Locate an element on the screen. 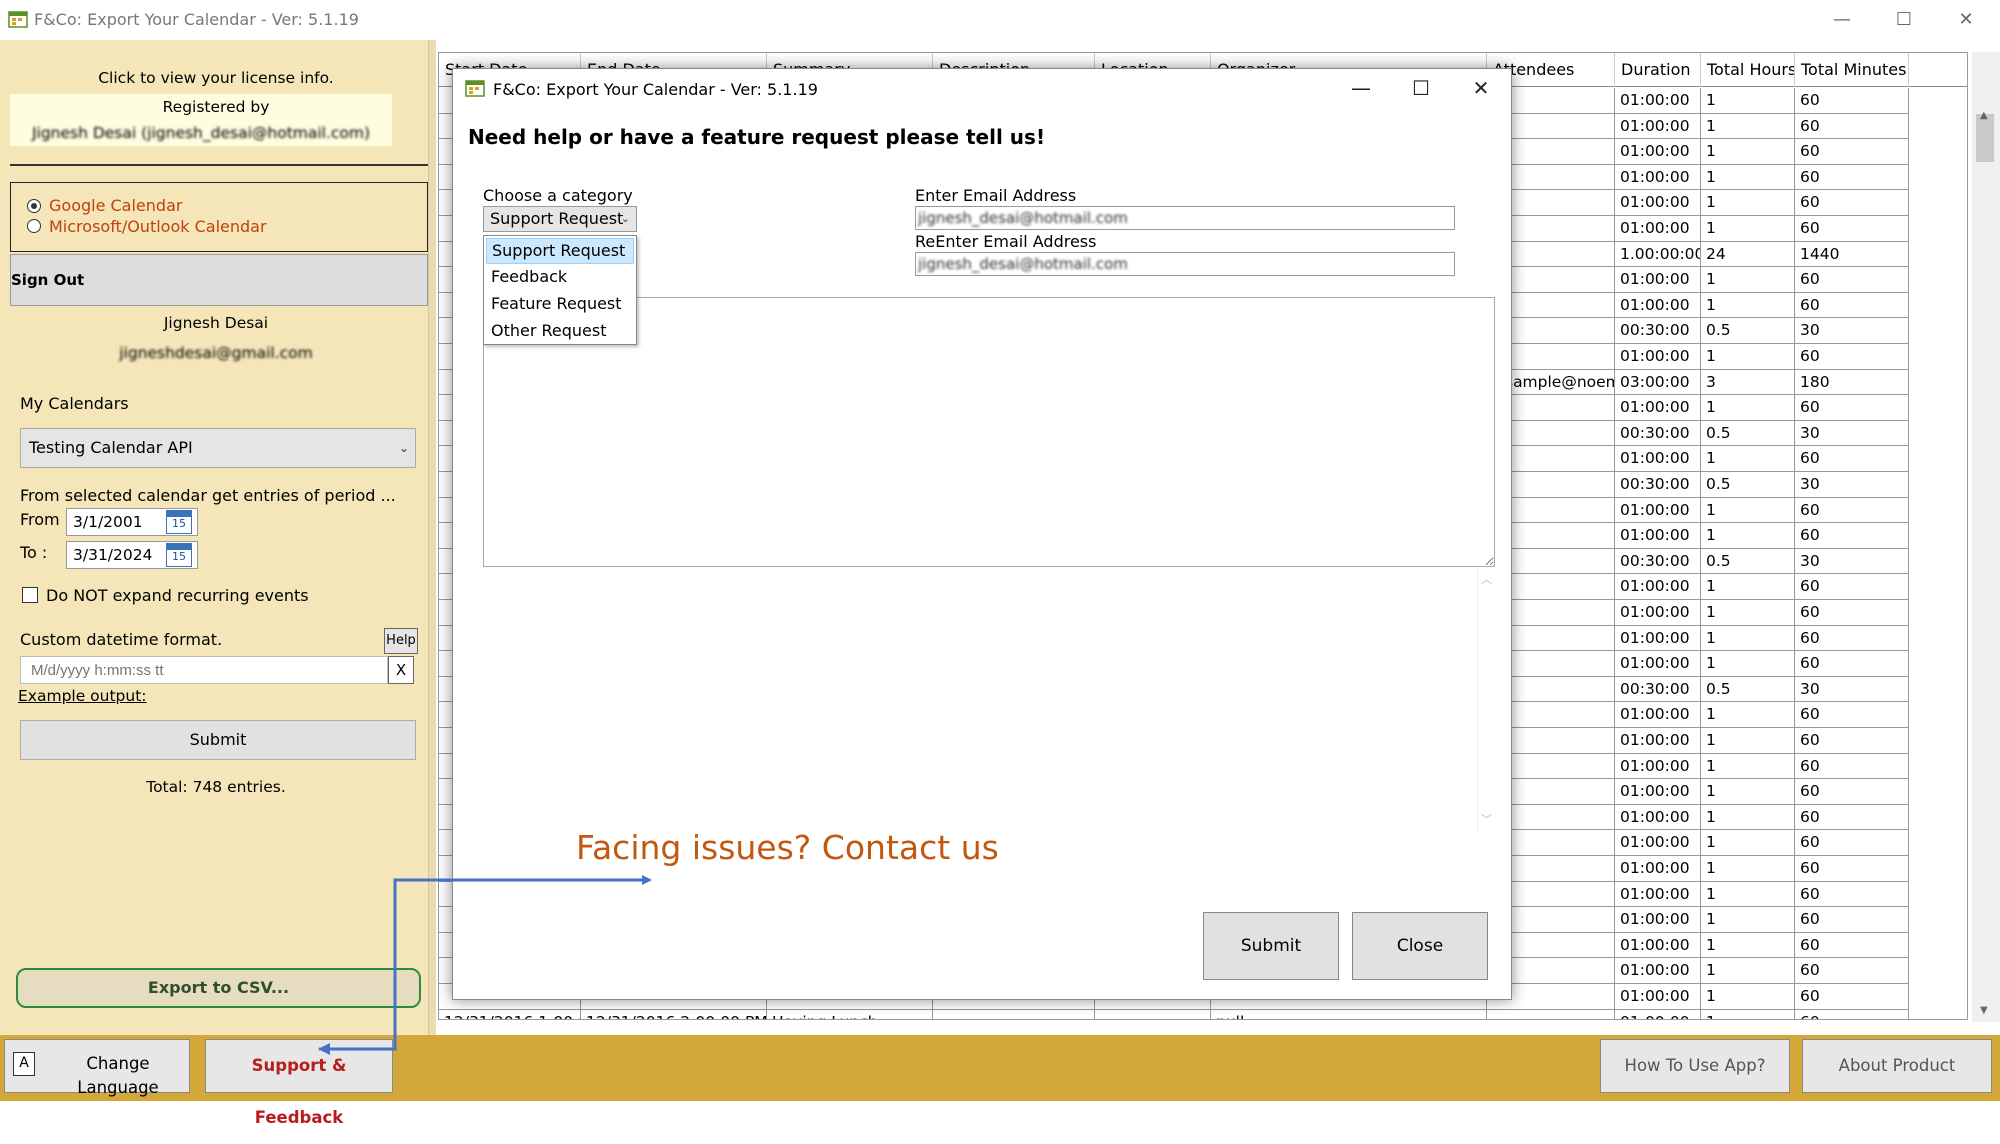 This screenshot has width=2000, height=1144. table-cell: Having Lunch is located at coordinates (850, 1014).